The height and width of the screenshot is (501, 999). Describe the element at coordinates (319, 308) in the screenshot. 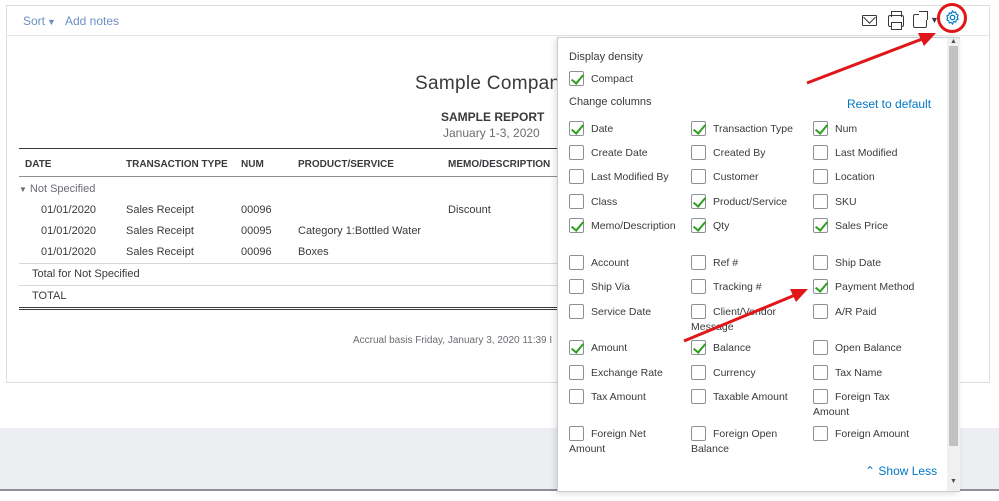

I see `double-total-rule` at that location.